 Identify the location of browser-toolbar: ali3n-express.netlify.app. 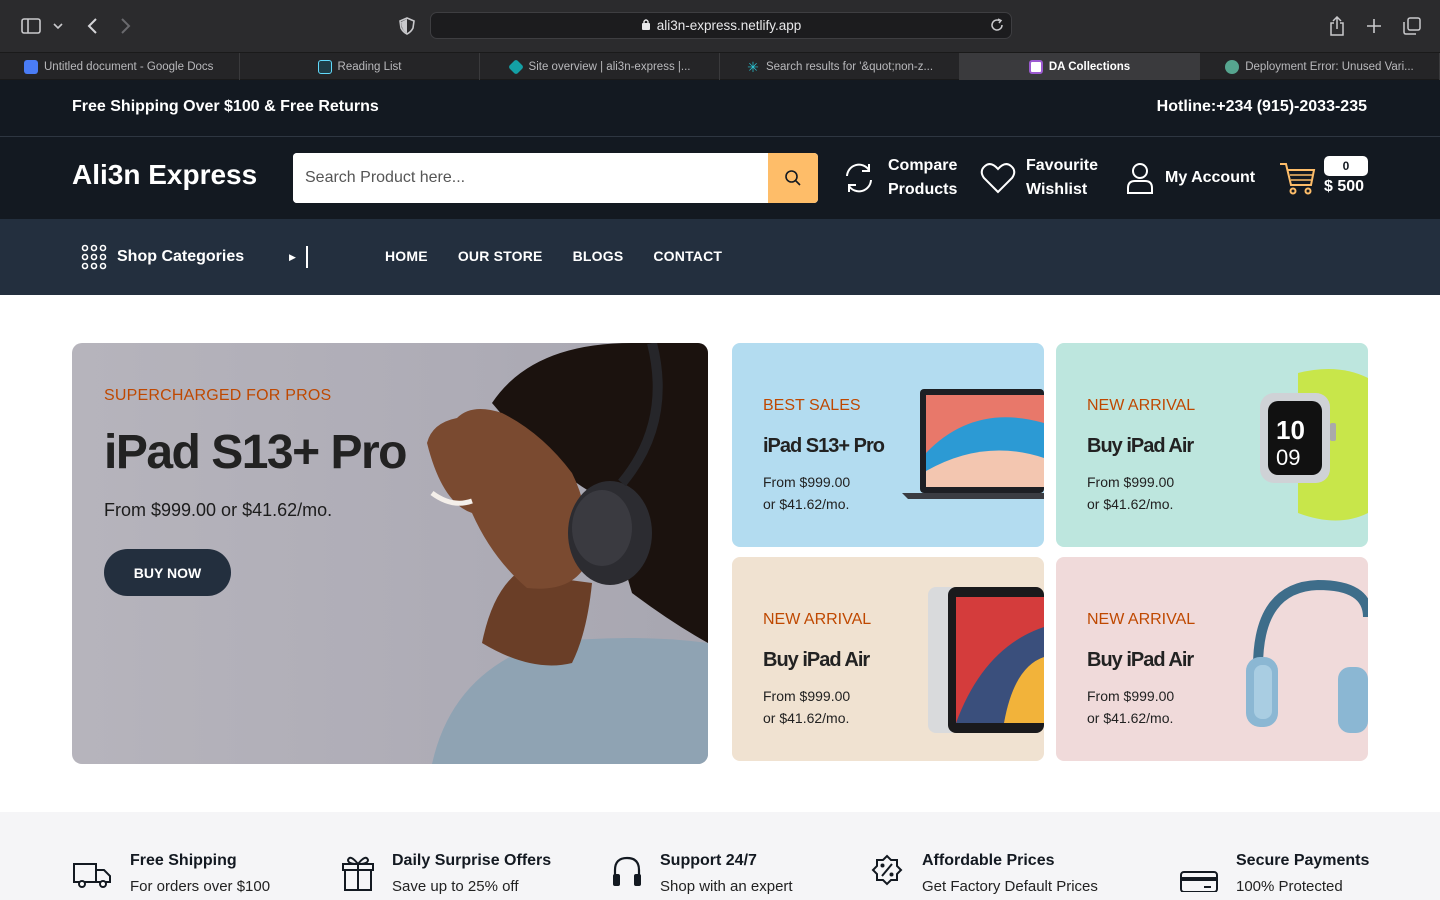
(720, 26).